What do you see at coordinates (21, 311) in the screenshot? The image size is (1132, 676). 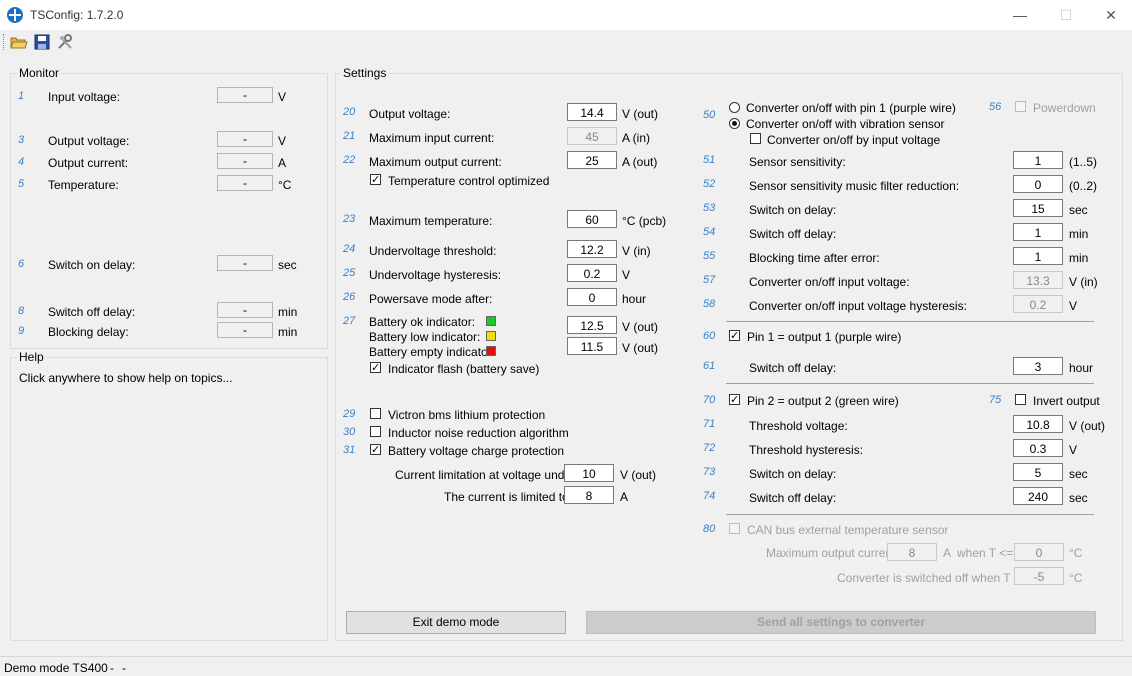 I see `param-number: 8` at bounding box center [21, 311].